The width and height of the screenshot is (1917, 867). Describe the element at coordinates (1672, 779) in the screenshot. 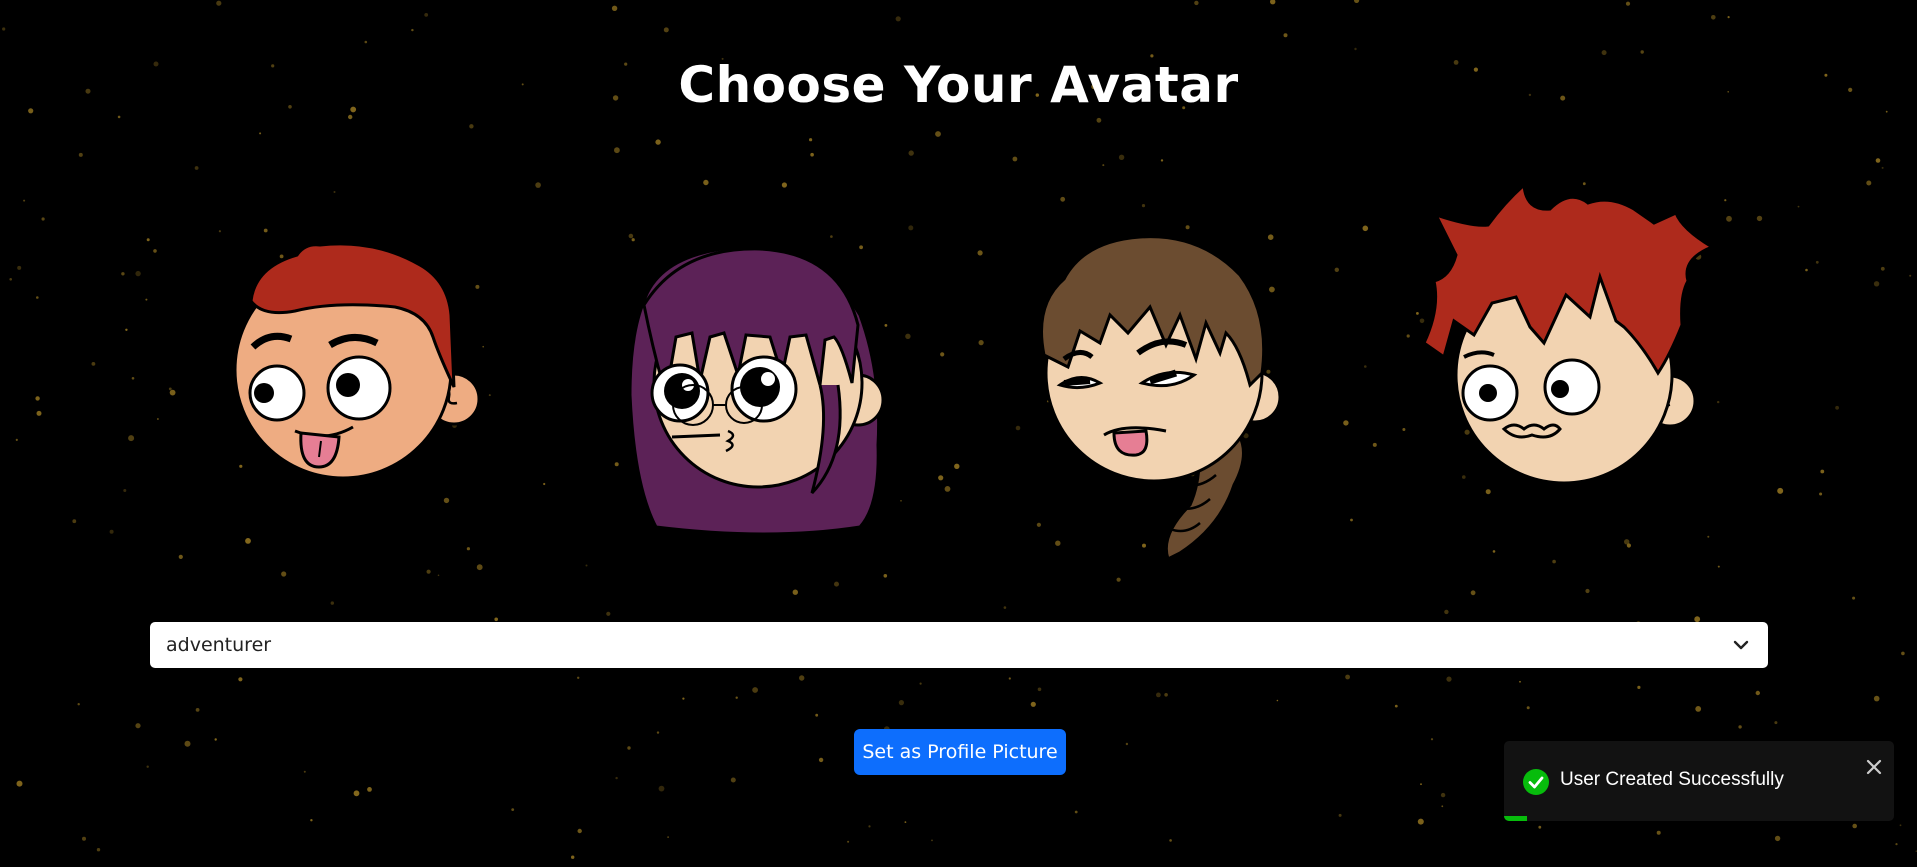

I see `toast-message: User Created Successfully` at that location.